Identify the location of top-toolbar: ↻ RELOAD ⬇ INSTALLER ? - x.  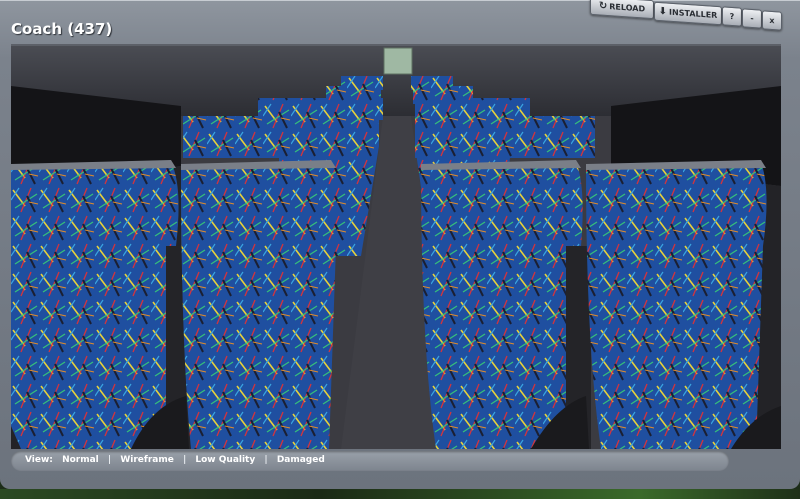
(689, 17).